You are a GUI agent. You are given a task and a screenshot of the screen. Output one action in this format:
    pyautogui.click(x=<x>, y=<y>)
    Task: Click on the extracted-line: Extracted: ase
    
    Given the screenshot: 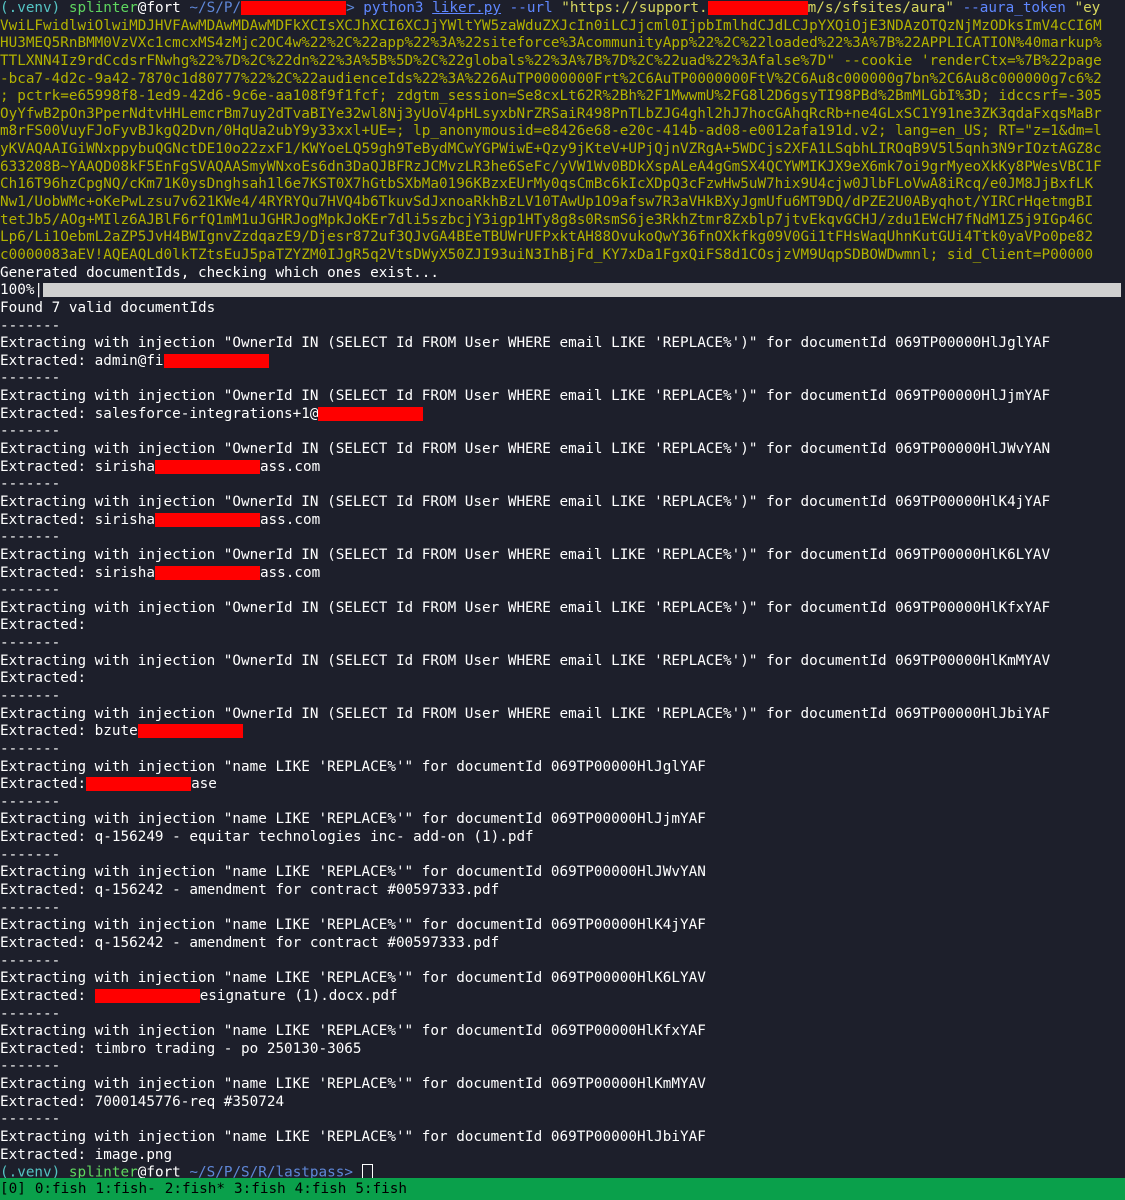 What is the action you would take?
    pyautogui.click(x=562, y=785)
    